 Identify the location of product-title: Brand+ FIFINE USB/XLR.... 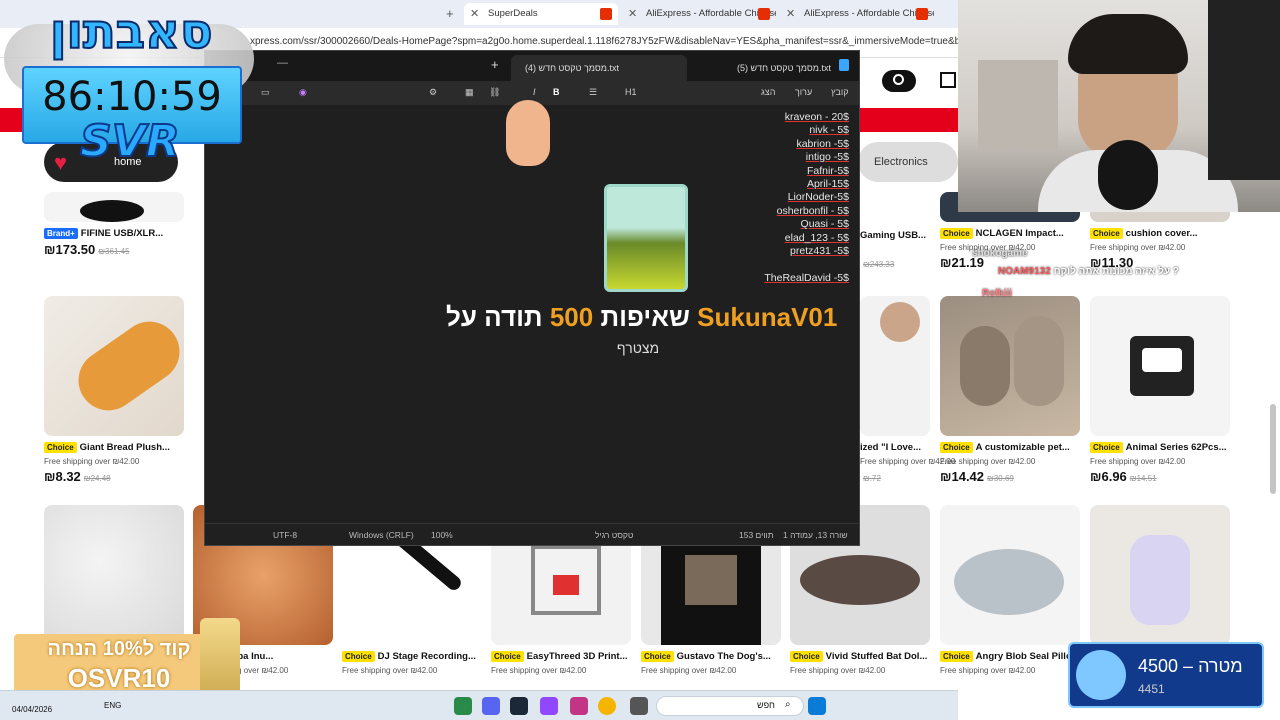
(114, 233).